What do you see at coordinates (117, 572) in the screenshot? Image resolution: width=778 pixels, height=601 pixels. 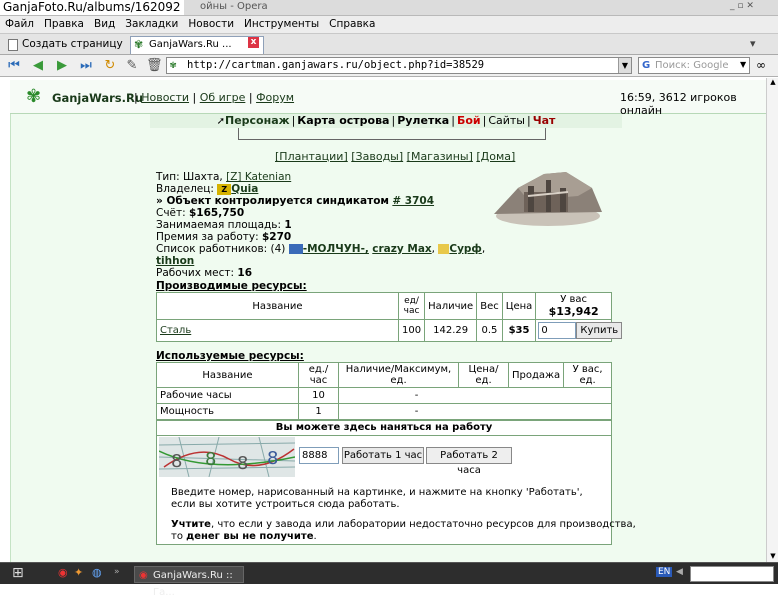 I see `expand-icon: »` at bounding box center [117, 572].